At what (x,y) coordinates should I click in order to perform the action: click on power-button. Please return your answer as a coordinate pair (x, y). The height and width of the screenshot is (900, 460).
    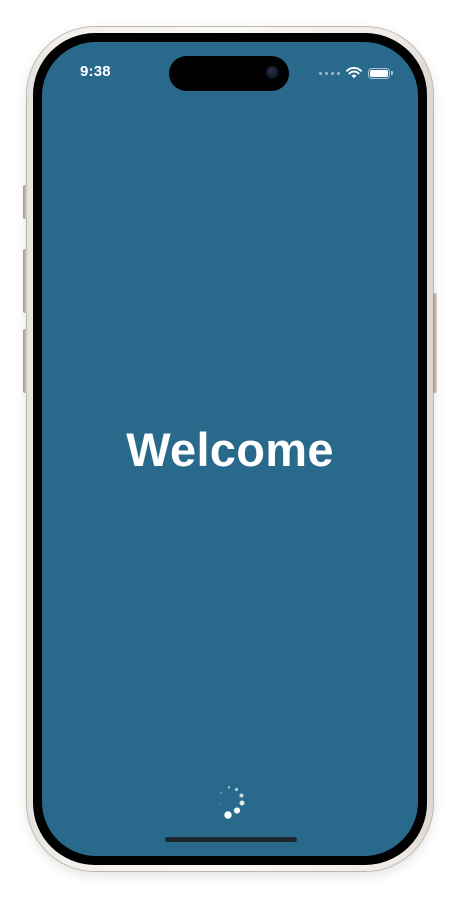
    Looking at the image, I should click on (435, 343).